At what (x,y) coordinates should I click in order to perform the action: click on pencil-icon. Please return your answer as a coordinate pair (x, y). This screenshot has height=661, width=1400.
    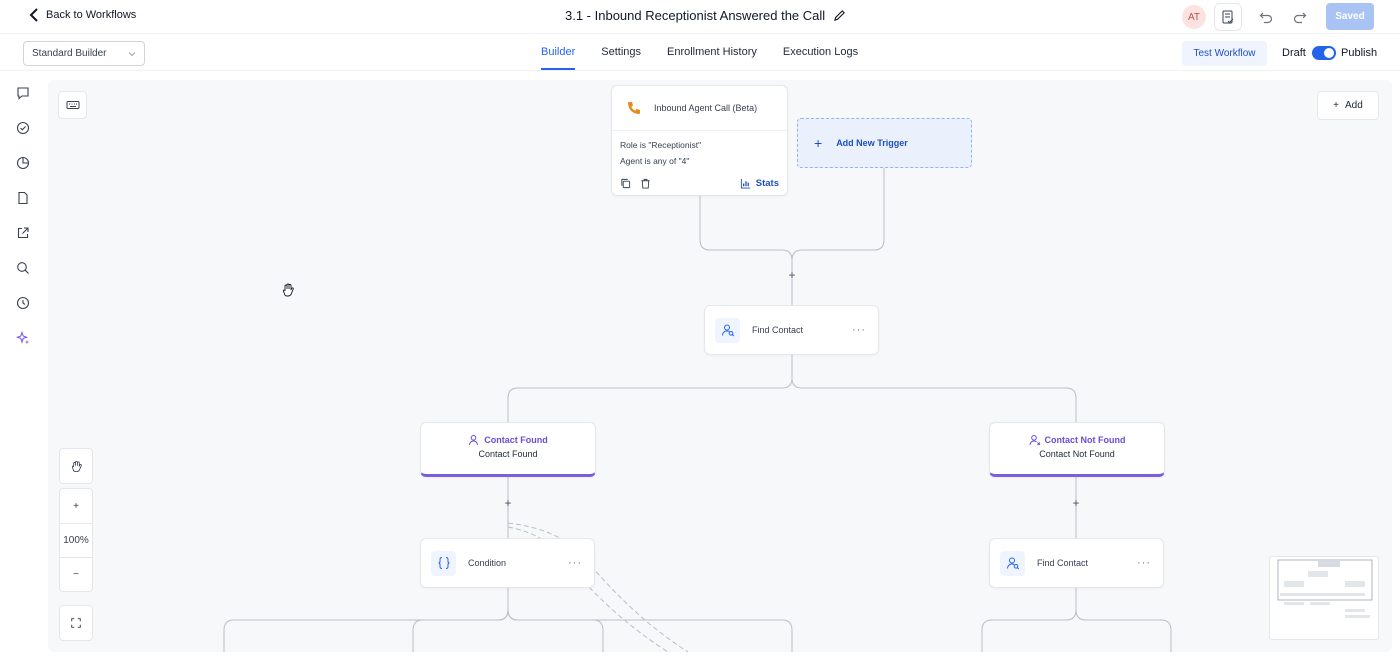
    Looking at the image, I should click on (839, 15).